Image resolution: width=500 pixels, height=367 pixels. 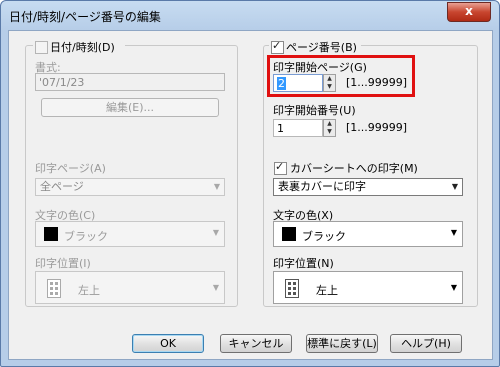 What do you see at coordinates (130, 187) in the screenshot?
I see `print-page-select: 全ページ ▼` at bounding box center [130, 187].